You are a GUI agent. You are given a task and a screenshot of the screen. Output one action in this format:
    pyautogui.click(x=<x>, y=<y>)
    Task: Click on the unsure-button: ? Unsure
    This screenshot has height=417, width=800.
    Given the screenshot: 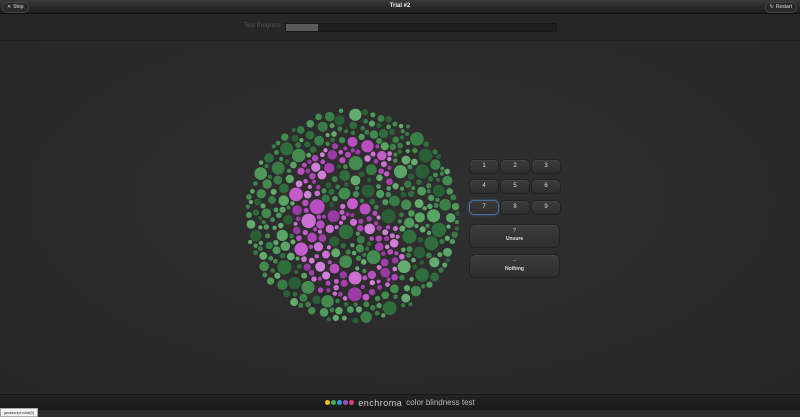 What is the action you would take?
    pyautogui.click(x=514, y=236)
    